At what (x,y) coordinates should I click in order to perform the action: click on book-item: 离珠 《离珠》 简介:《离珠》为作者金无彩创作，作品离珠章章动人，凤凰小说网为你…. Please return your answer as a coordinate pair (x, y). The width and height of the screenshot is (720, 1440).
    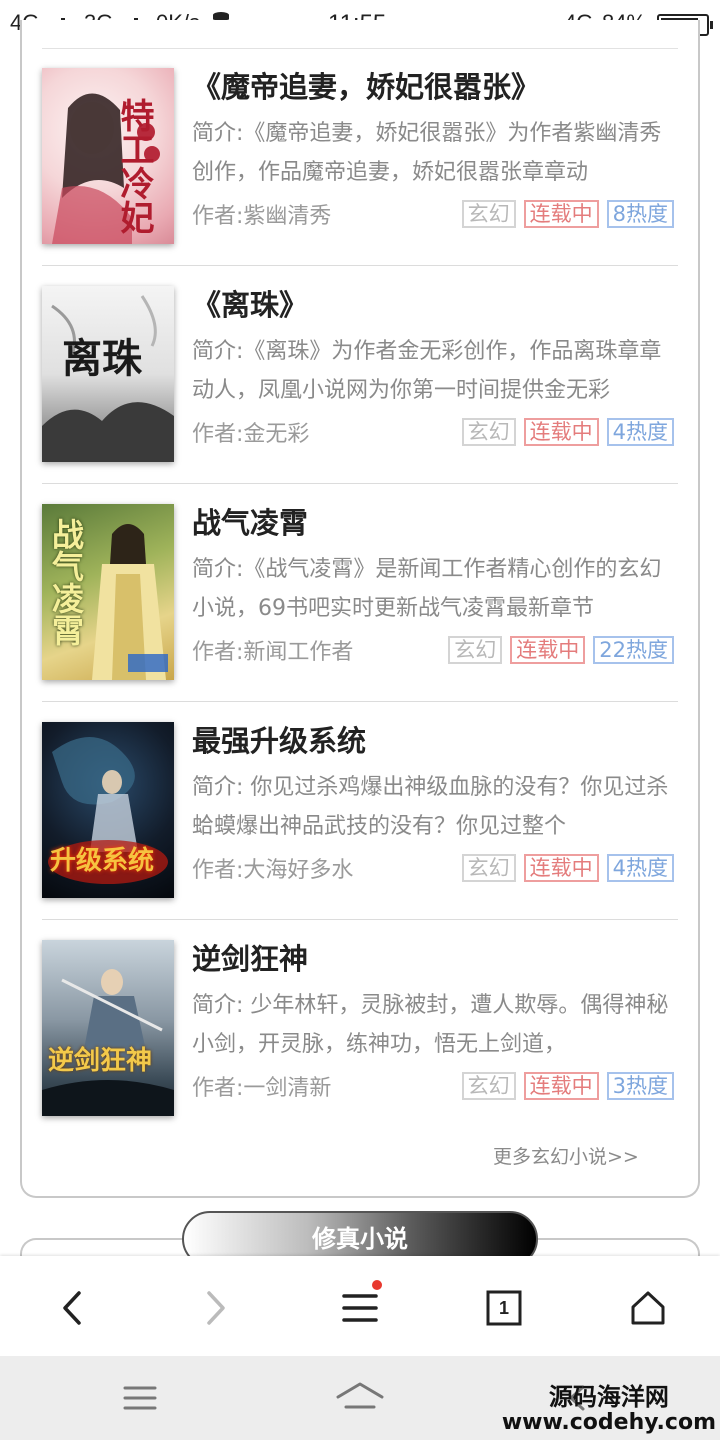
    Looking at the image, I should click on (360, 375).